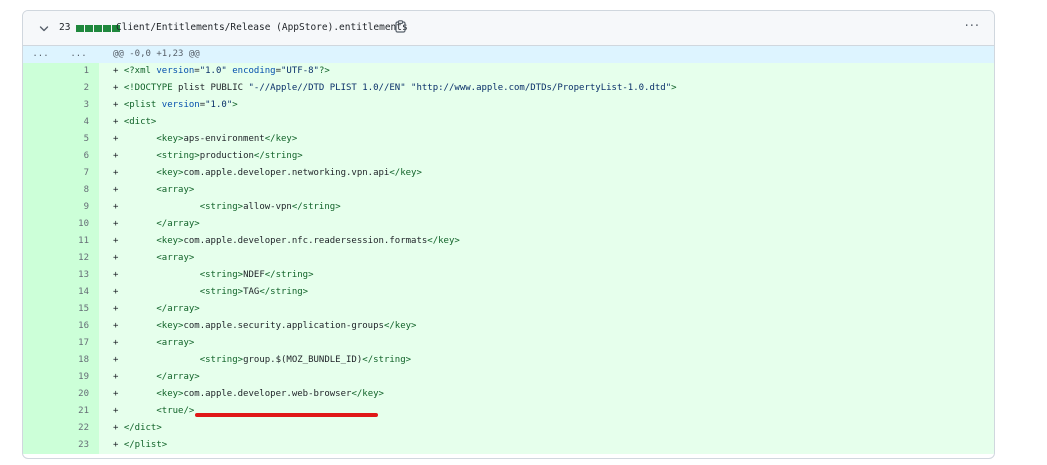 This screenshot has height=465, width=1047. What do you see at coordinates (235, 105) in the screenshot?
I see `code-token: >` at bounding box center [235, 105].